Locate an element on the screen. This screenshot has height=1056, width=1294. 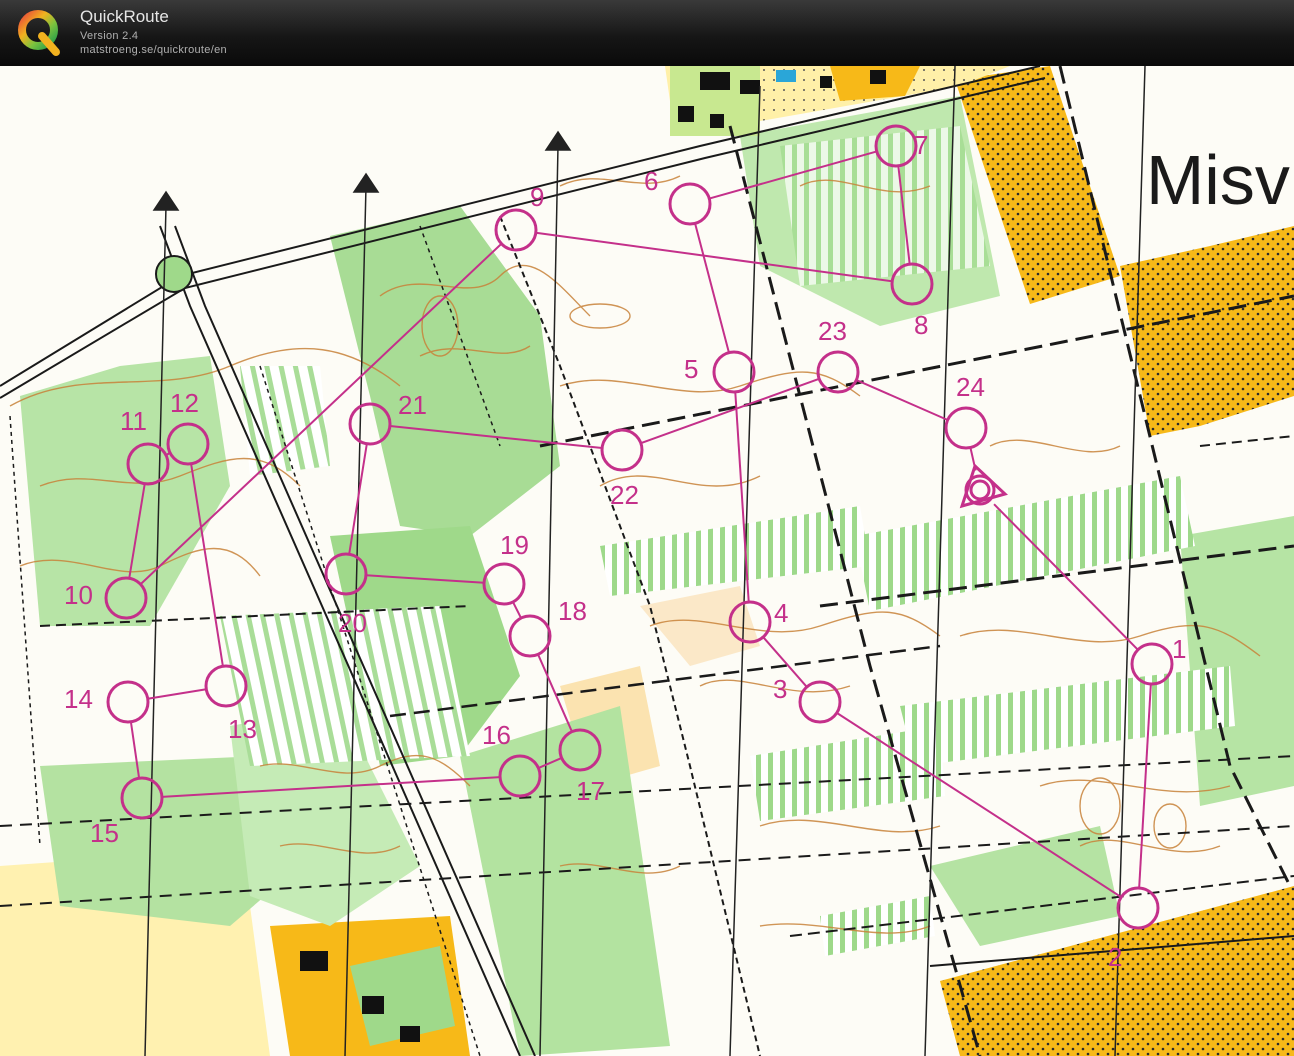
control-label-10: 10 is located at coordinates (78, 595).